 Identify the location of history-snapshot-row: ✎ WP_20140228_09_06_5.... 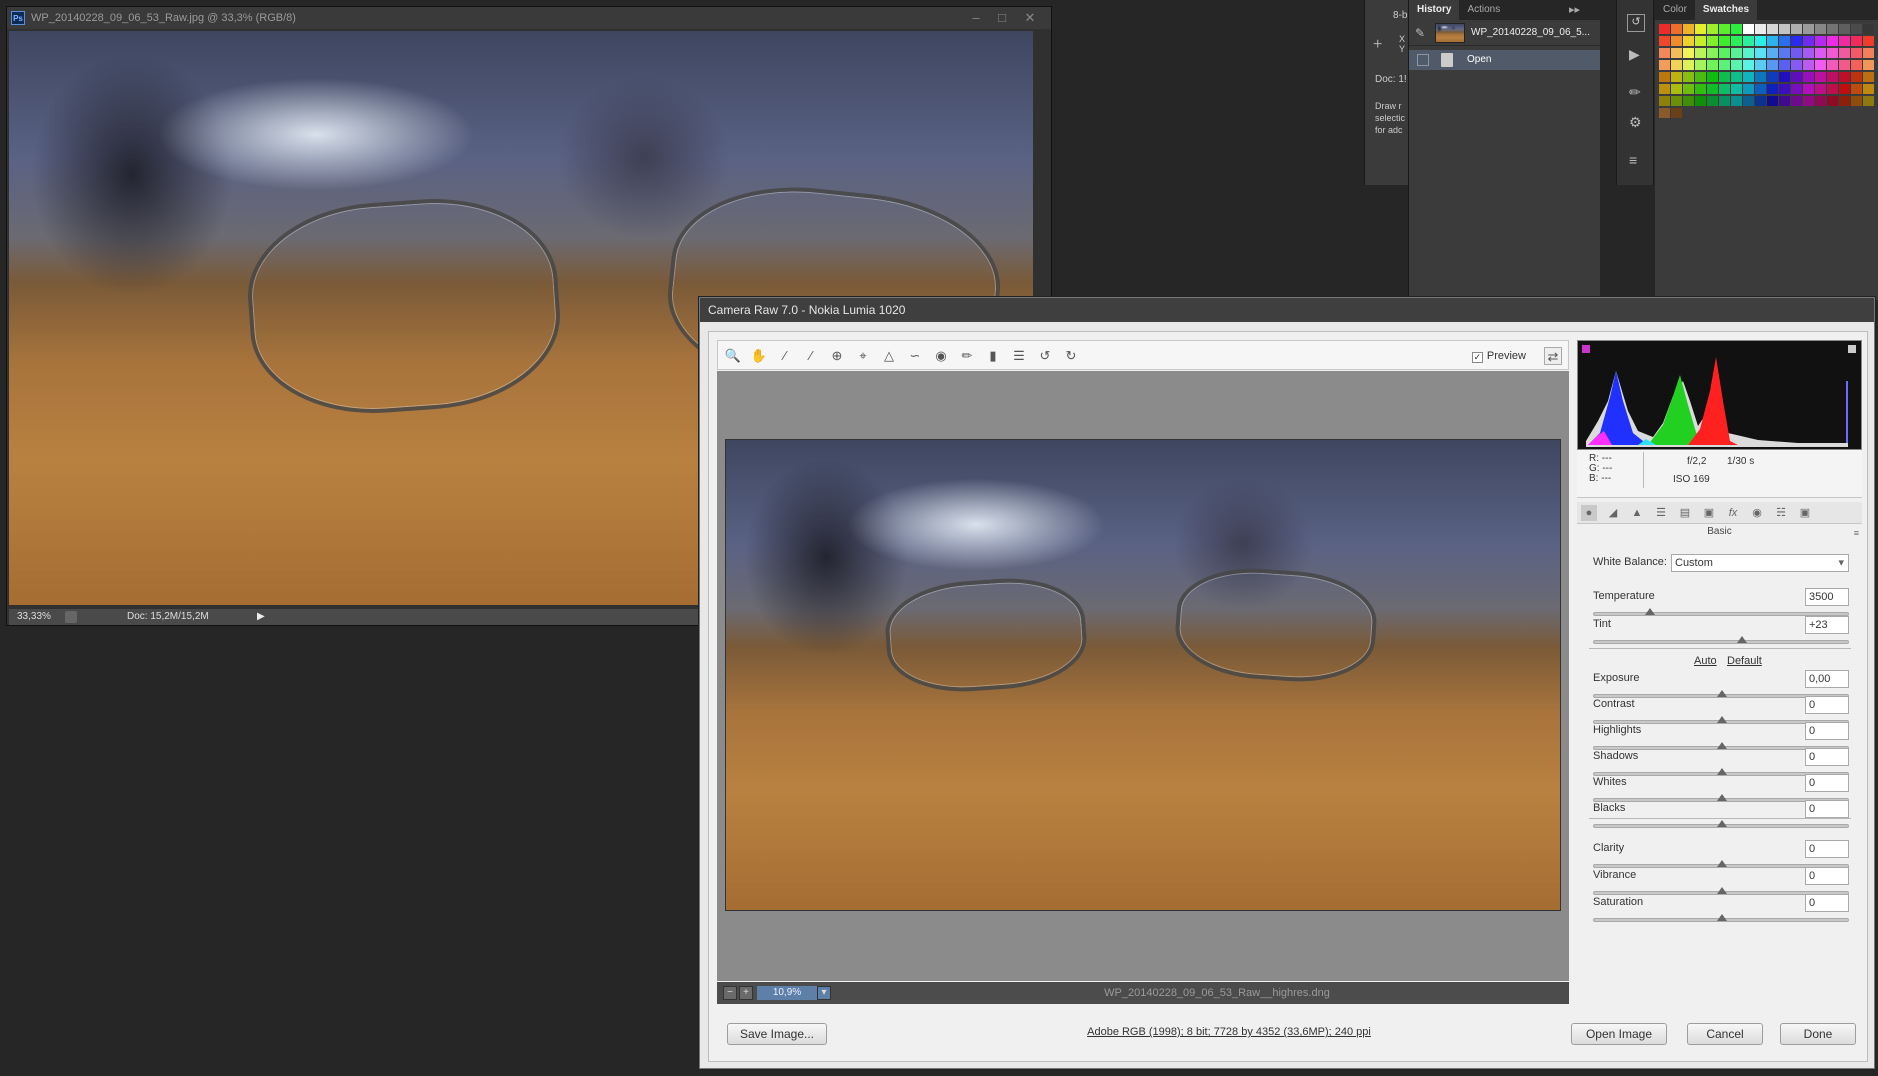
(1504, 33).